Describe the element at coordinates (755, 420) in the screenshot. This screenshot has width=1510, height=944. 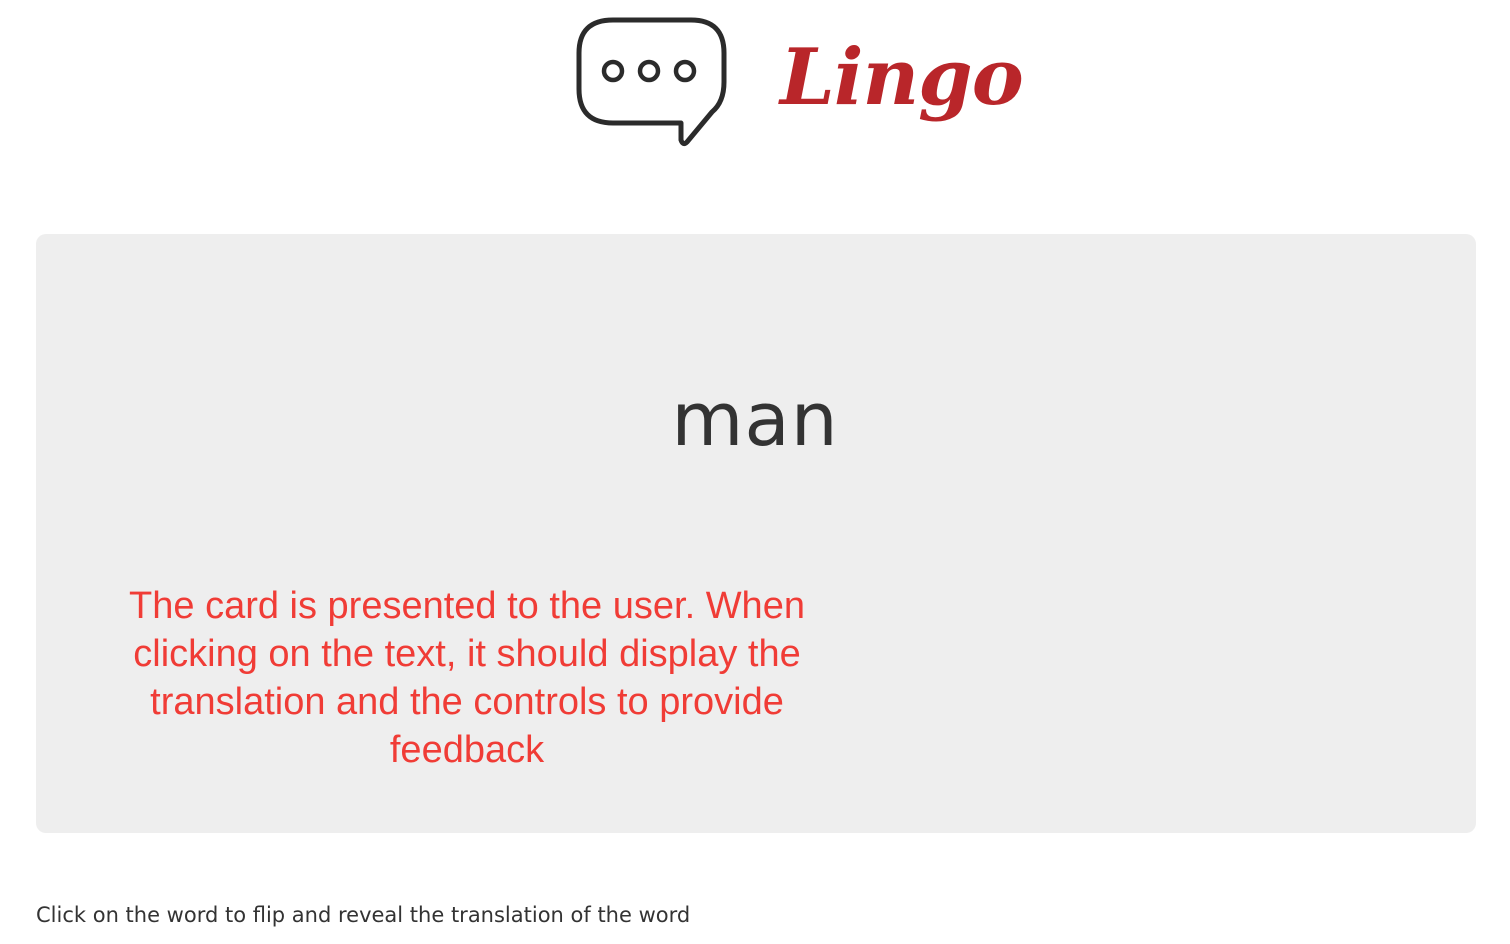
I see `card-word: man` at that location.